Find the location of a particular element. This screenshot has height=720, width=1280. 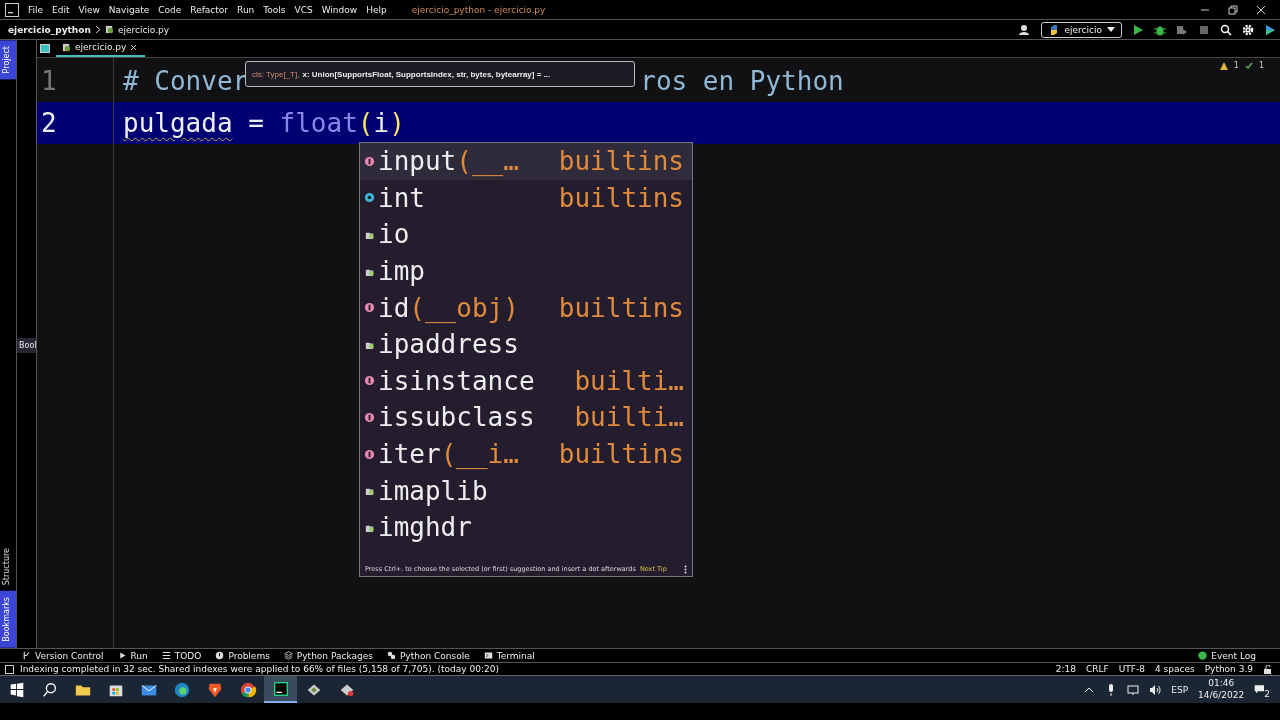

menu-item: Window is located at coordinates (339, 9).